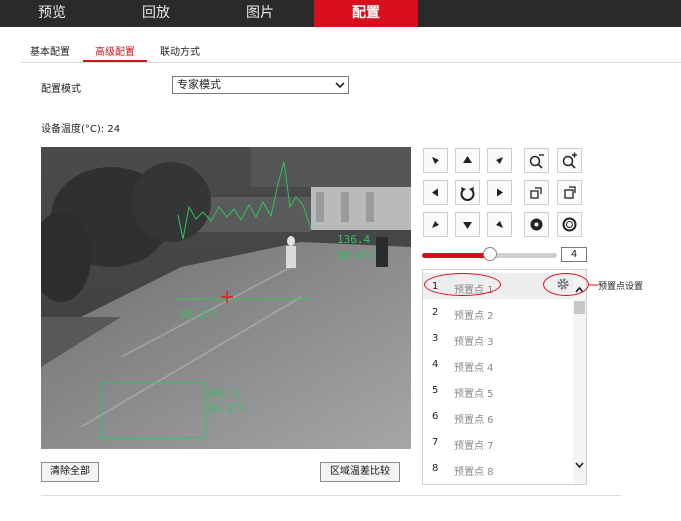 The image size is (681, 521). Describe the element at coordinates (498, 338) in the screenshot. I see `preset-row-3: 3 预置点 3` at that location.